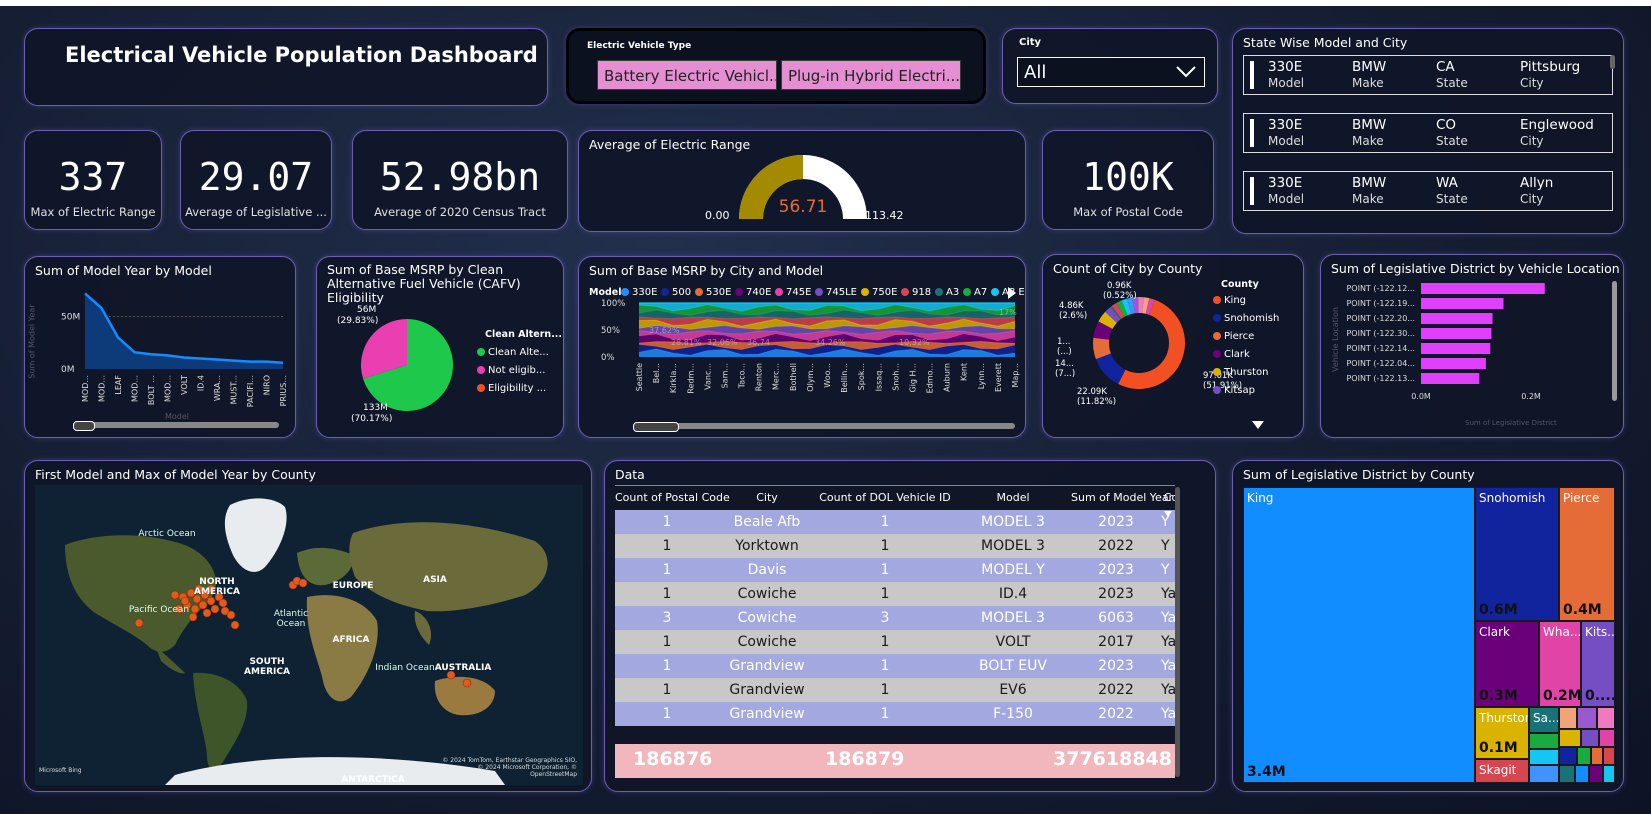 The image size is (1651, 814). What do you see at coordinates (1013, 570) in the screenshot?
I see `table-cell: MODEL Y` at bounding box center [1013, 570].